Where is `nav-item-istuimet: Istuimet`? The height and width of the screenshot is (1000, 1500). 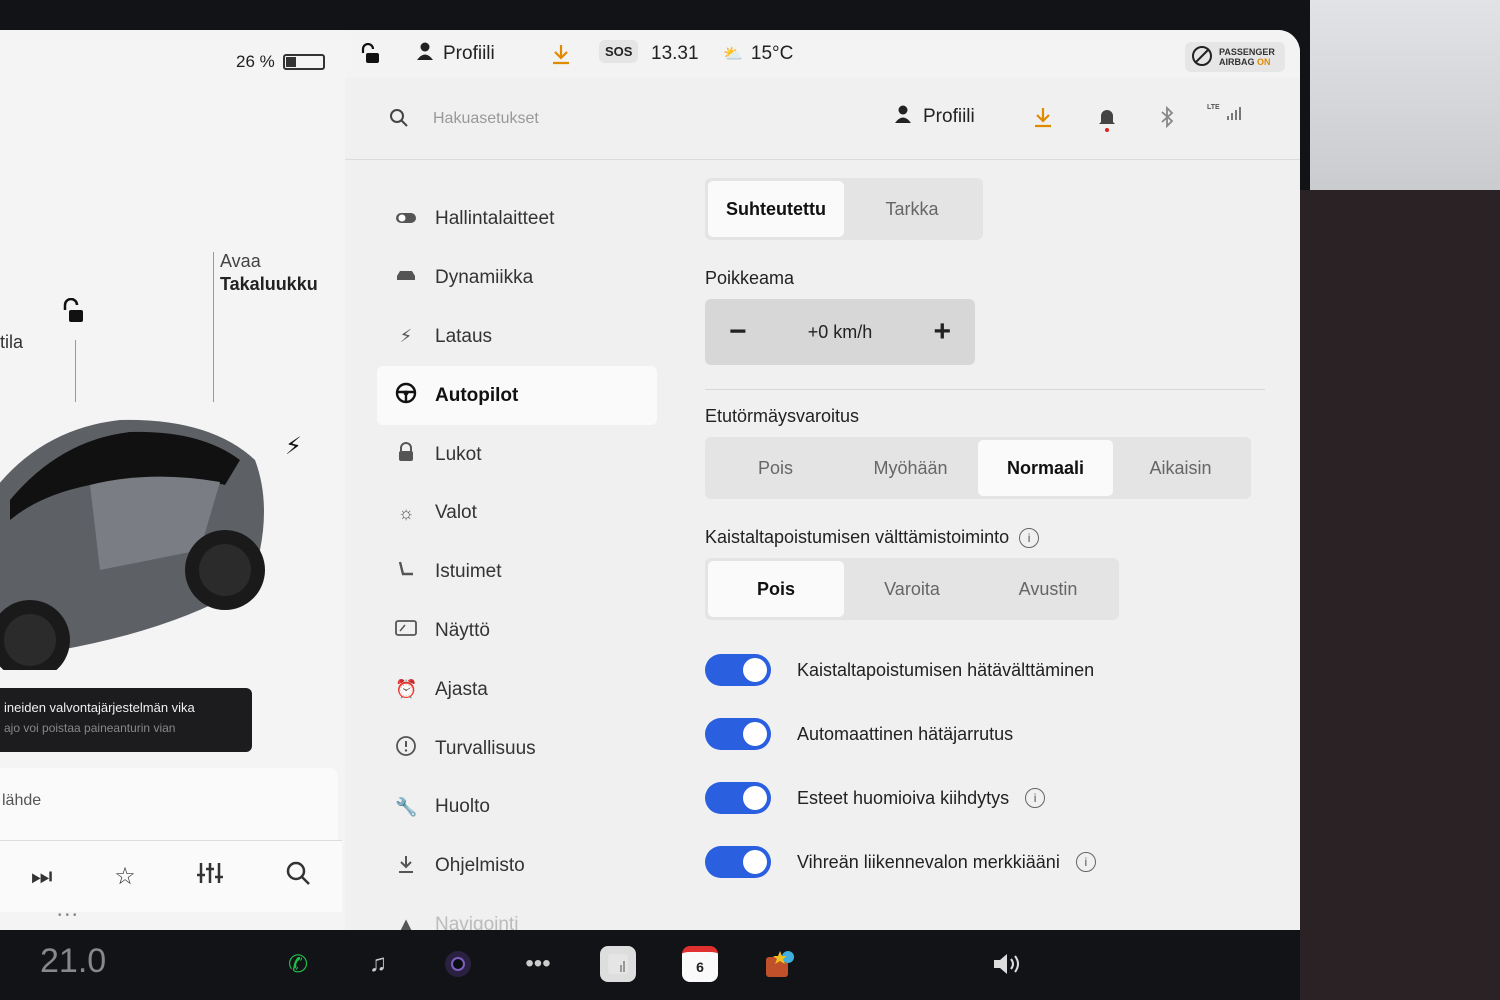 nav-item-istuimet: Istuimet is located at coordinates (517, 572).